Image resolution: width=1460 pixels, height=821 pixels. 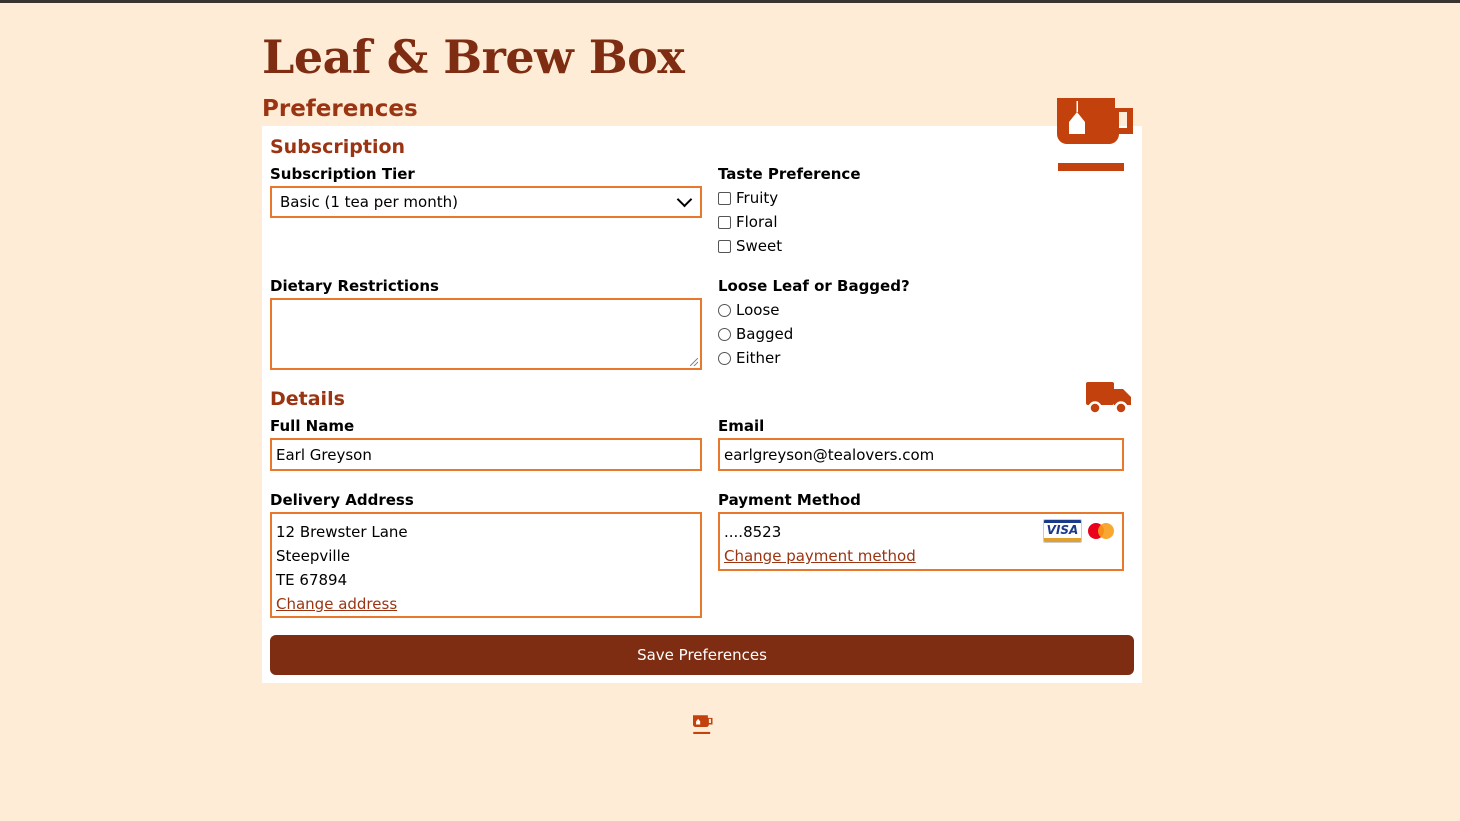 What do you see at coordinates (702, 655) in the screenshot?
I see `save-preferences-button: Save Preferences` at bounding box center [702, 655].